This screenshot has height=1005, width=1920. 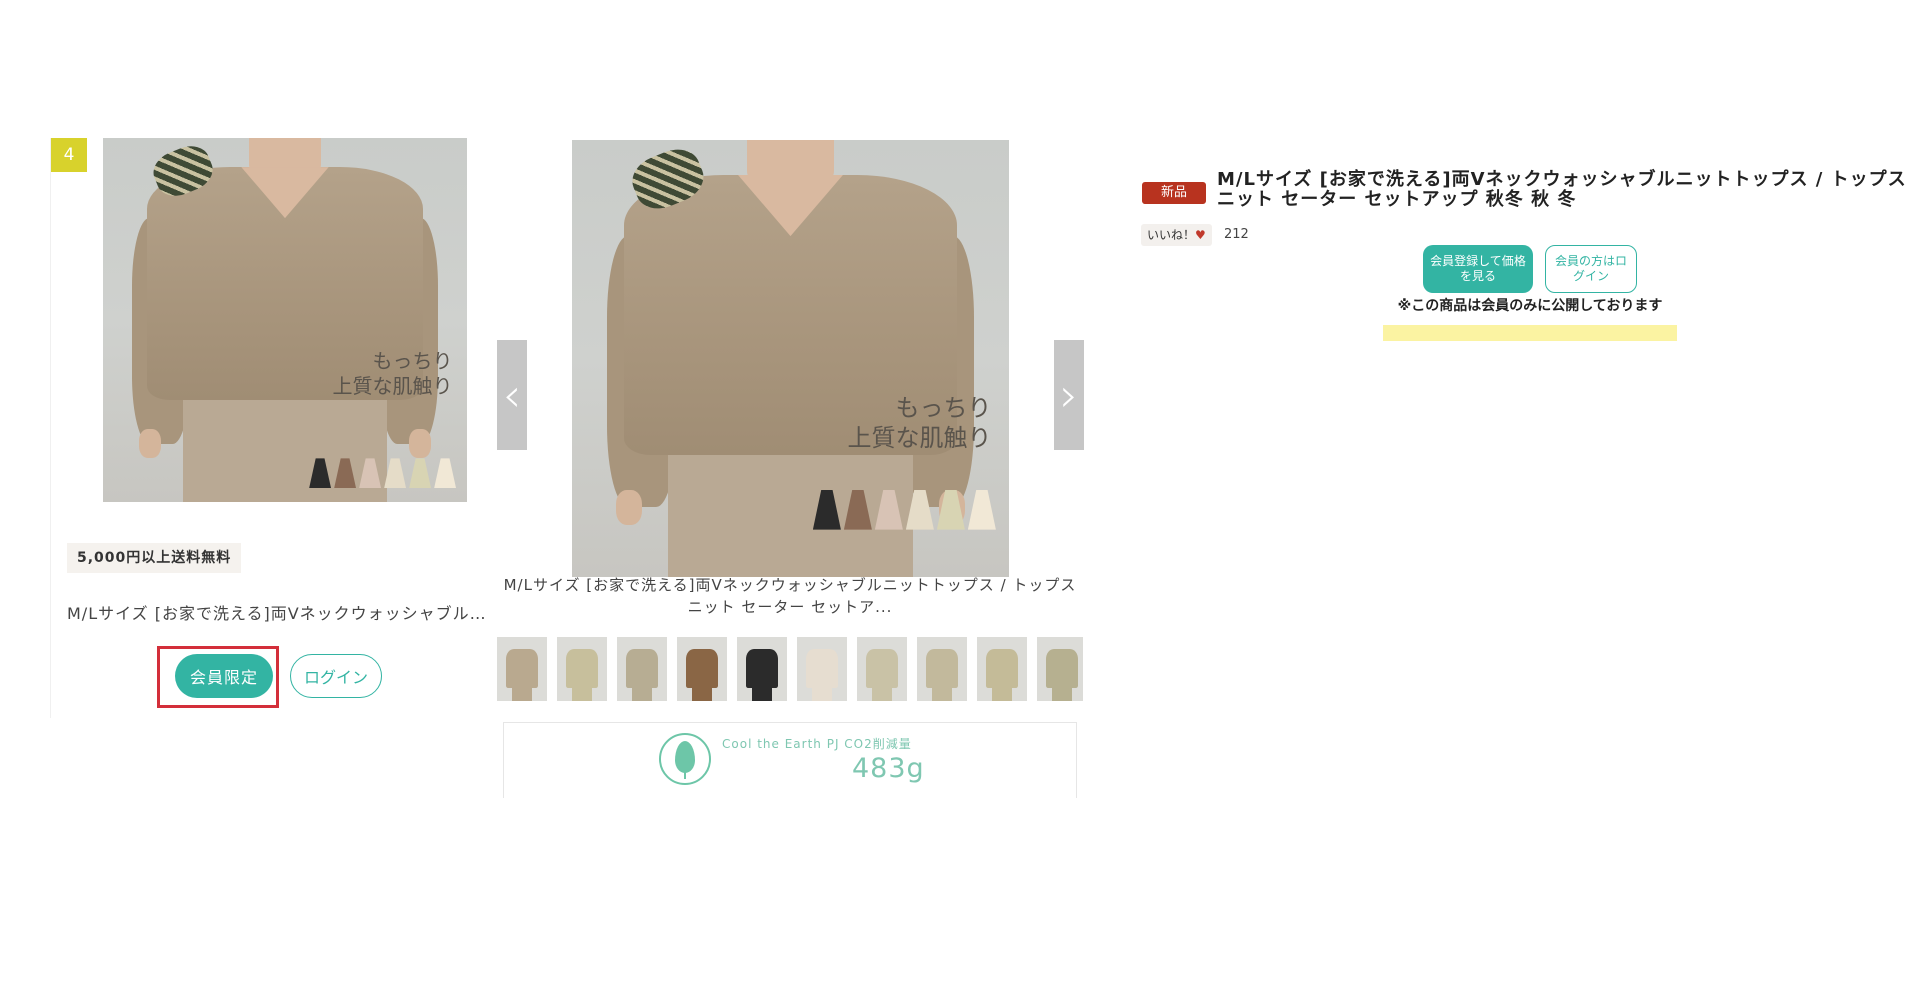 What do you see at coordinates (919, 423) in the screenshot?
I see `gallery-image-tagline: もっちり 上質な肌触り` at bounding box center [919, 423].